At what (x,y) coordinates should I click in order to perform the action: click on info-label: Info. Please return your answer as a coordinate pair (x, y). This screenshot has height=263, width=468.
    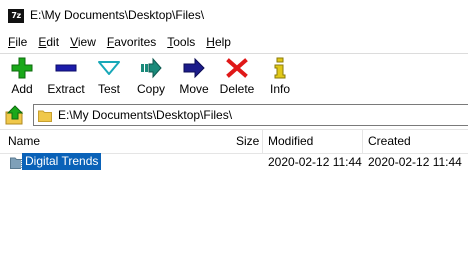
    Looking at the image, I should click on (279, 89).